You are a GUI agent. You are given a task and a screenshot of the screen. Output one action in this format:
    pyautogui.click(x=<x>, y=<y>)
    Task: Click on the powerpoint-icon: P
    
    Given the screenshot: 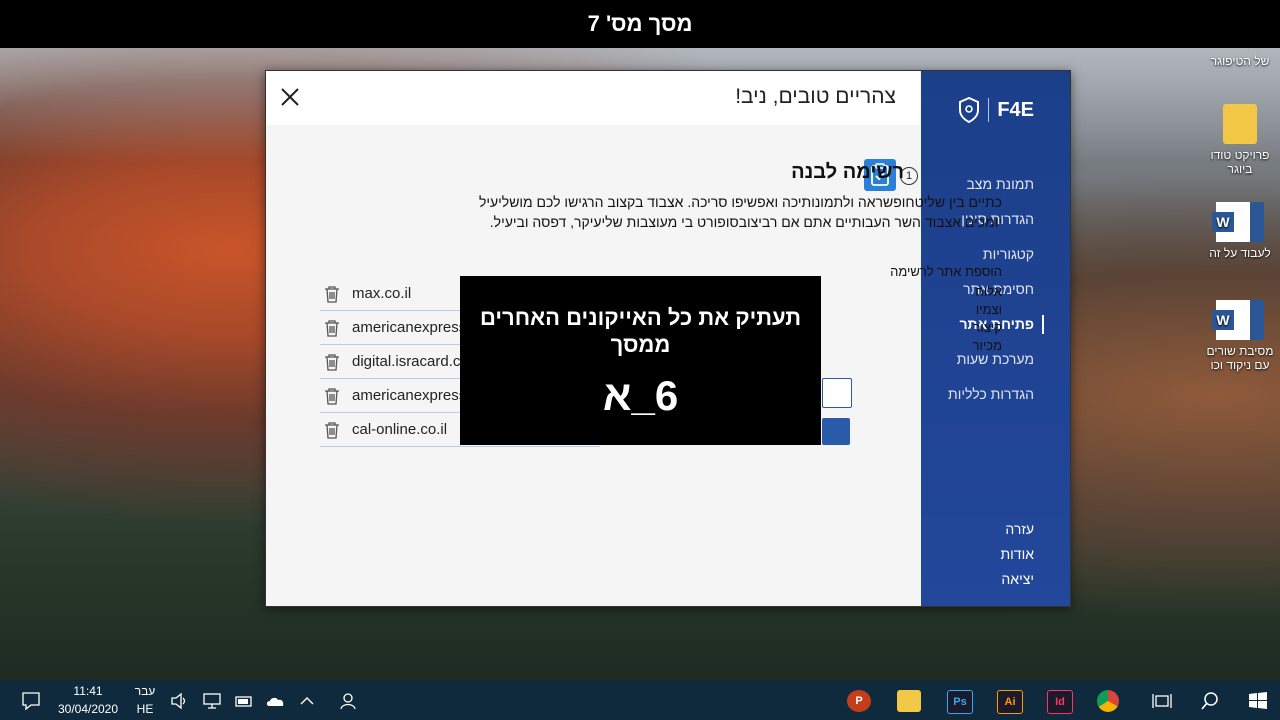 What is the action you would take?
    pyautogui.click(x=859, y=701)
    